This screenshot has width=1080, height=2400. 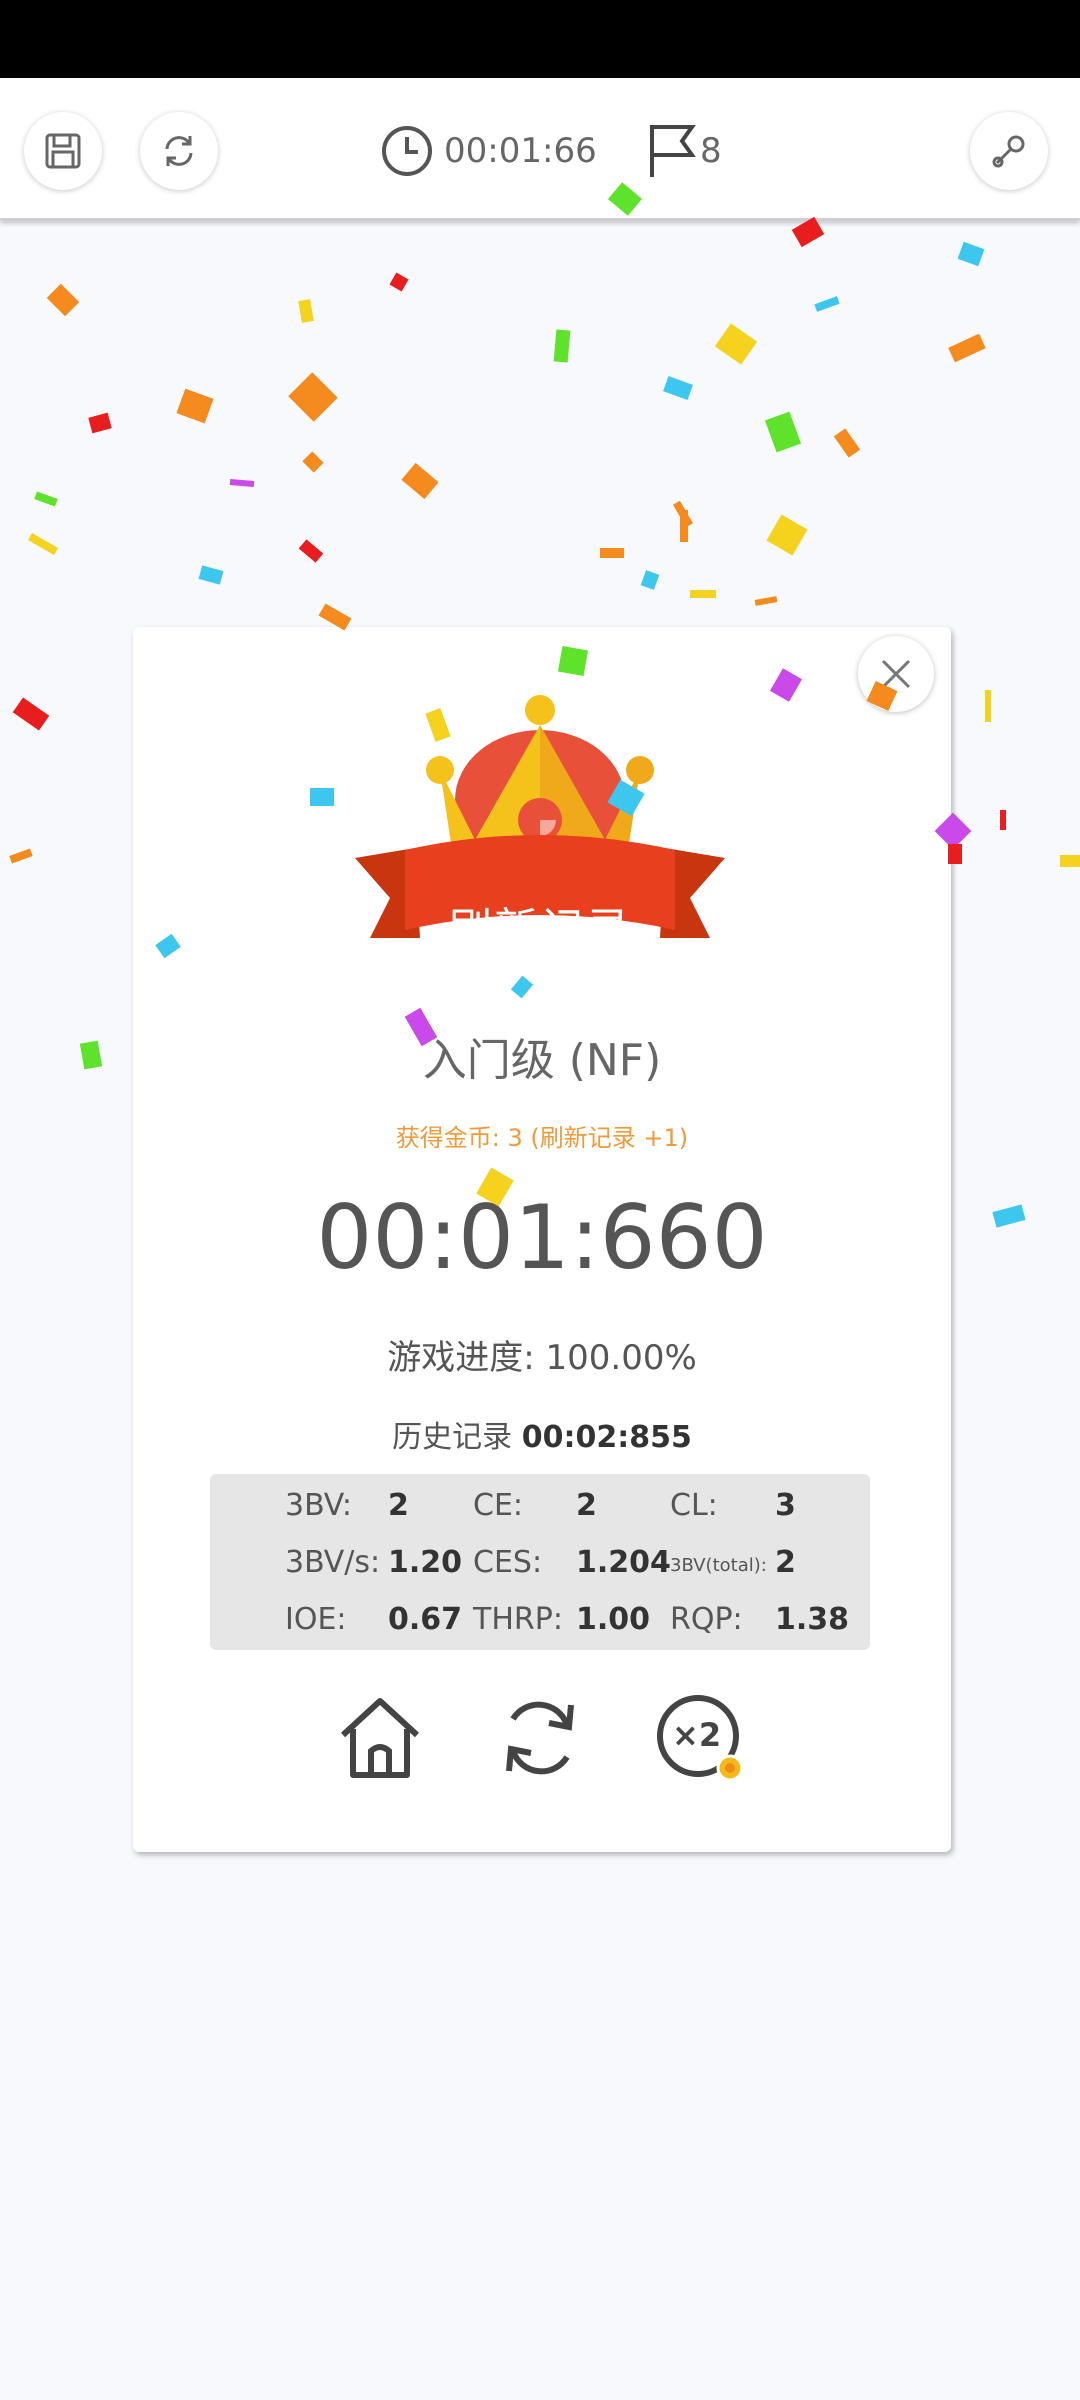 I want to click on clock-icon, so click(x=407, y=151).